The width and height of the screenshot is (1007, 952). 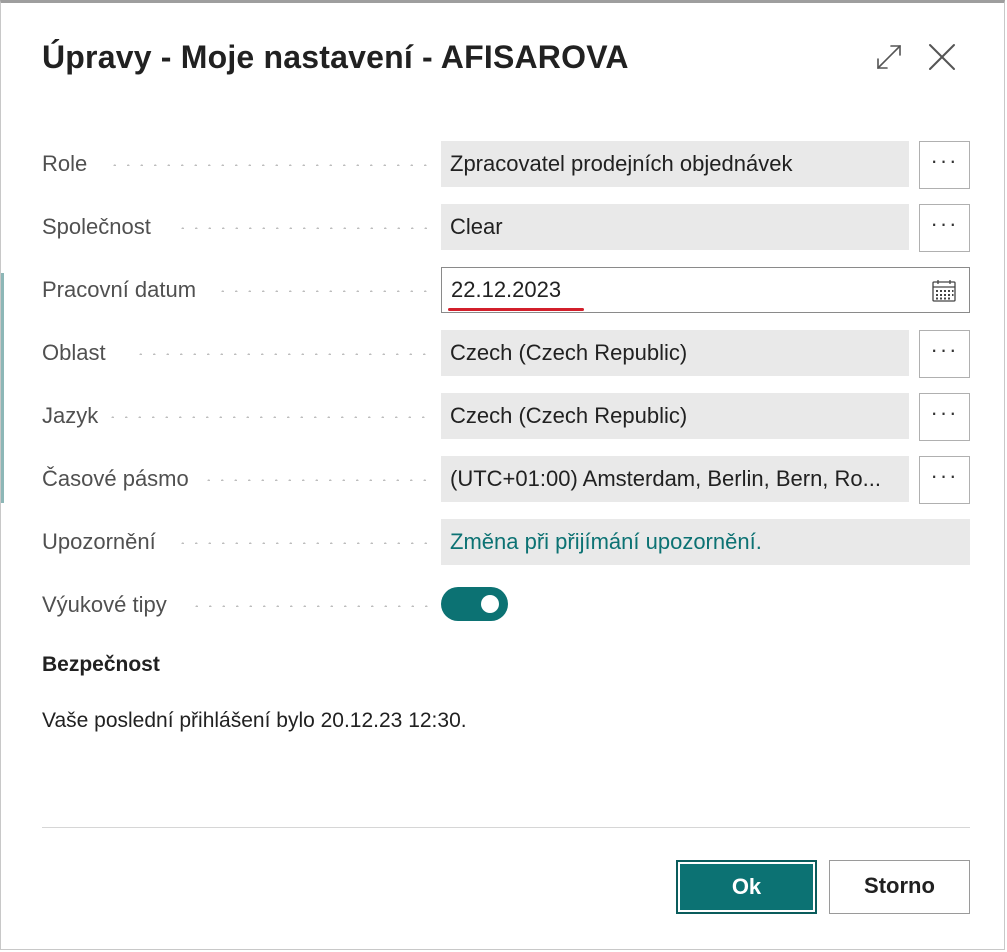 I want to click on field-row-region: Oblast Czech (Czech Republic) ···, so click(x=506, y=354).